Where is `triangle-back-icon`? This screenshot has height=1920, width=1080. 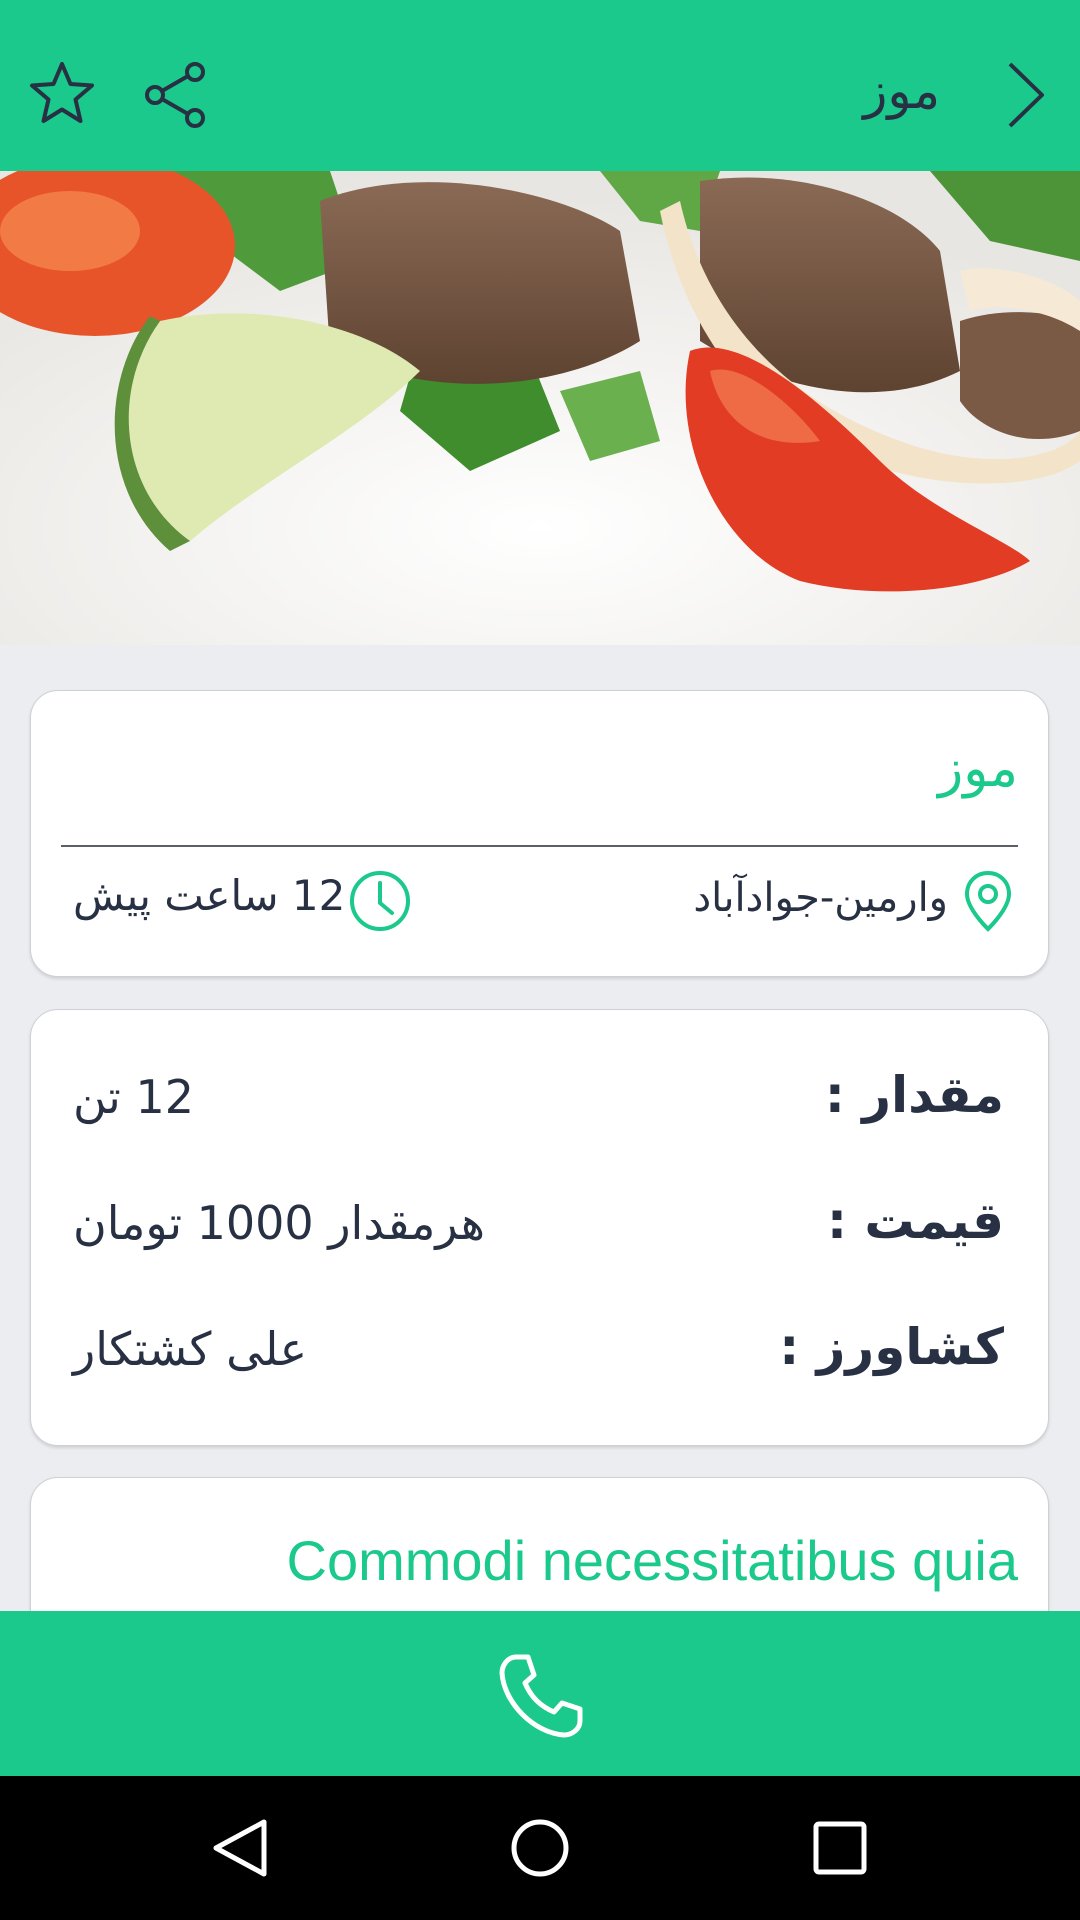 triangle-back-icon is located at coordinates (240, 1848).